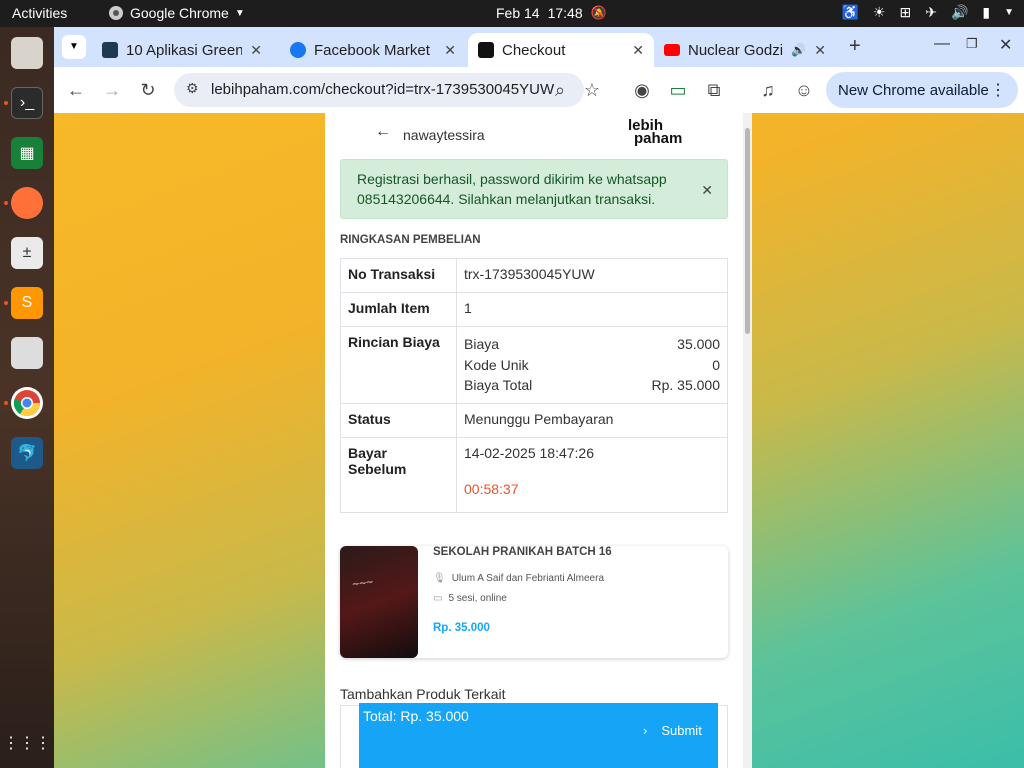 The width and height of the screenshot is (1024, 768). I want to click on sublime-text-icon: S, so click(27, 303).